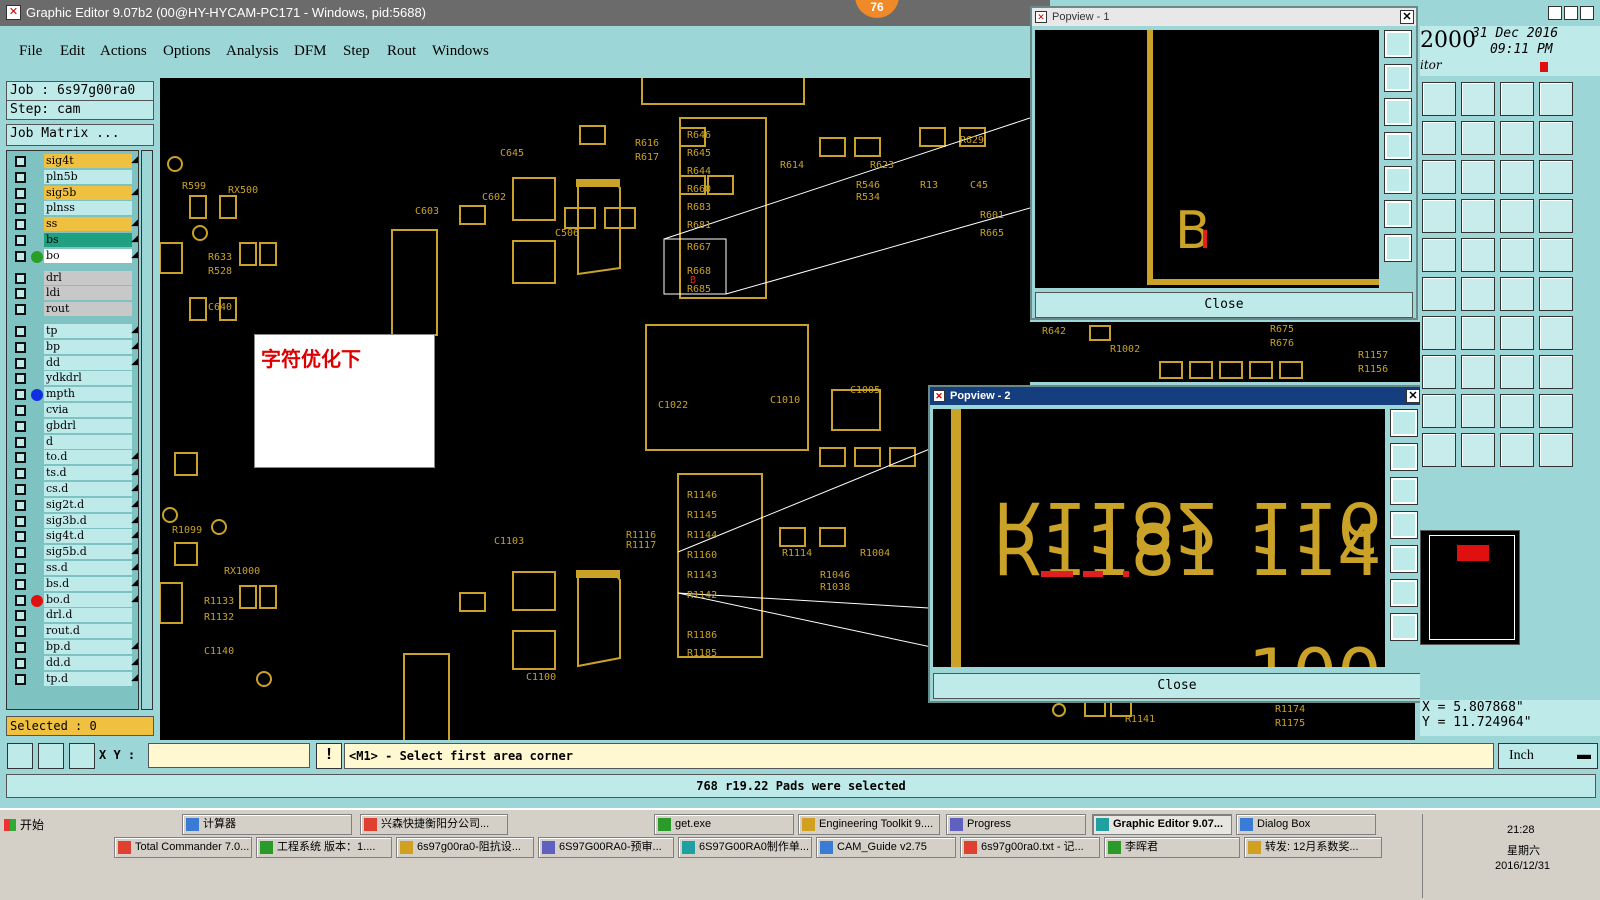 The height and width of the screenshot is (900, 1600). I want to click on layer-row: pln5b, so click(73, 177).